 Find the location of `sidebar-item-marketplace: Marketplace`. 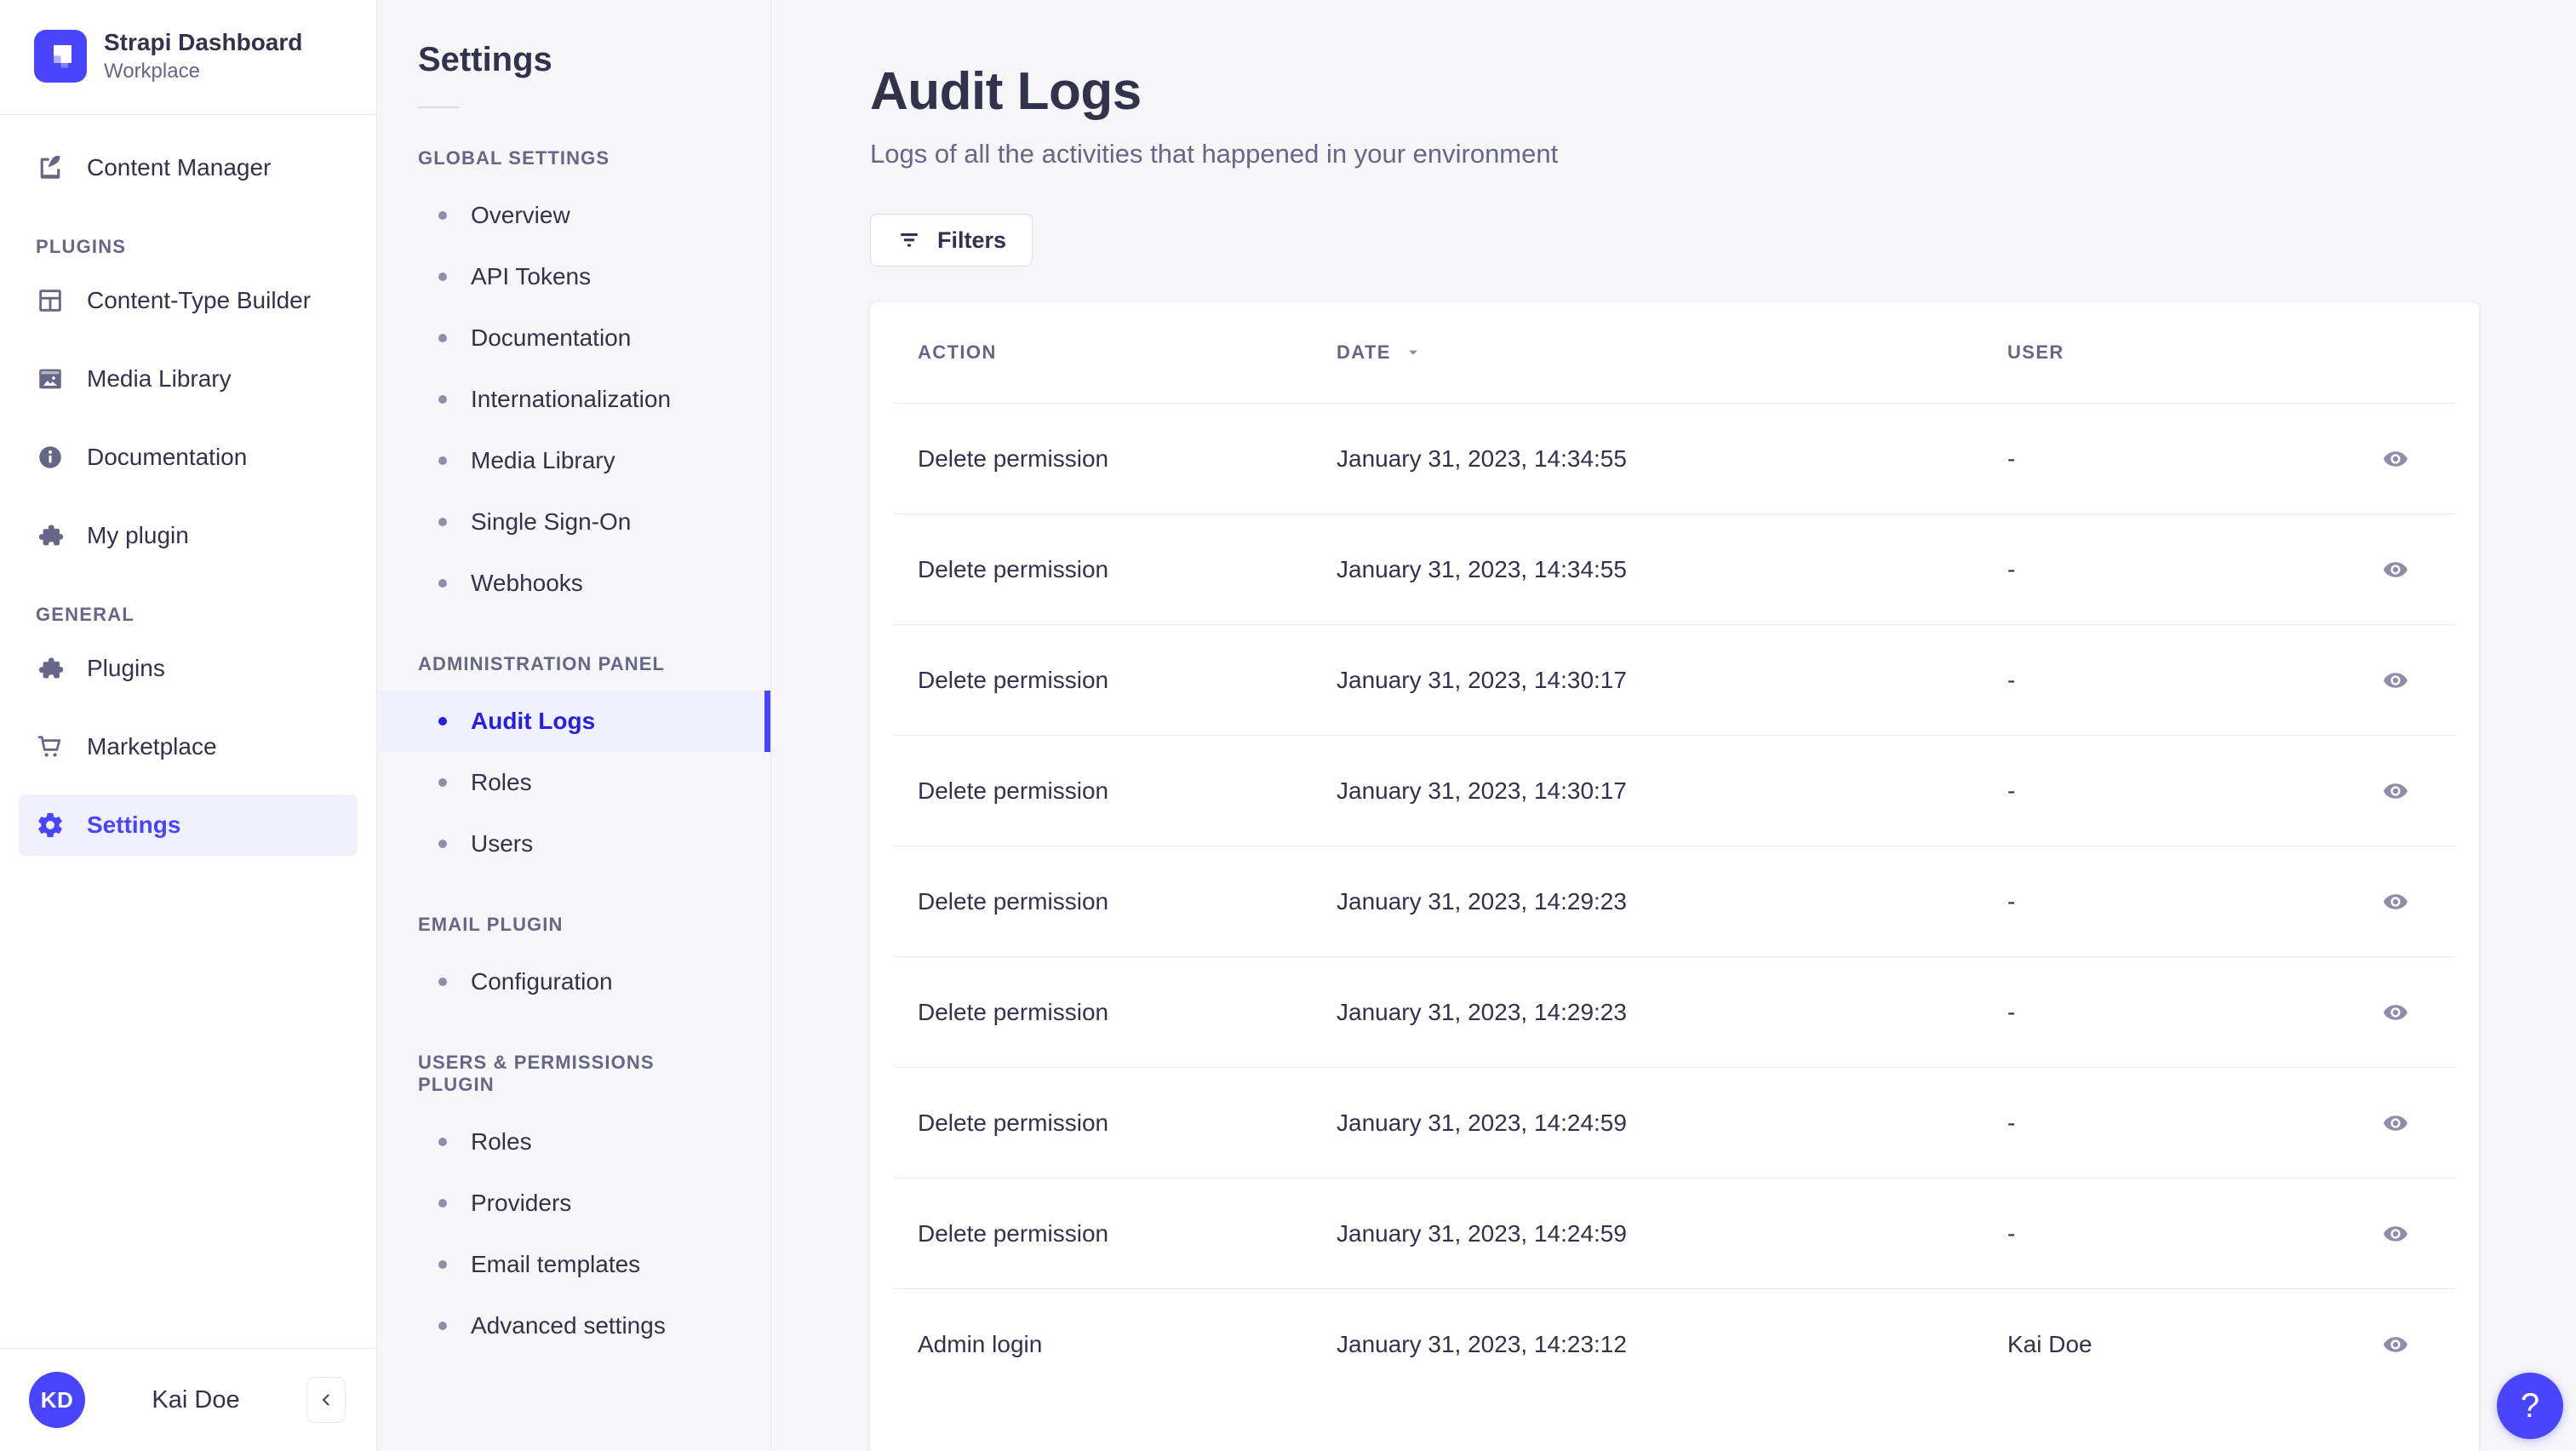

sidebar-item-marketplace: Marketplace is located at coordinates (189, 746).